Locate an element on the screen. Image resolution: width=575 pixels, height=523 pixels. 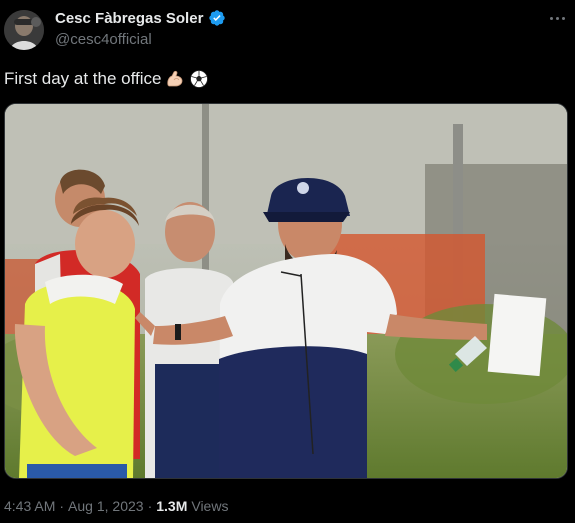
tweet-meta: 4:43 AM · Aug 1, 2023 · 1.3M Views is located at coordinates (116, 506).